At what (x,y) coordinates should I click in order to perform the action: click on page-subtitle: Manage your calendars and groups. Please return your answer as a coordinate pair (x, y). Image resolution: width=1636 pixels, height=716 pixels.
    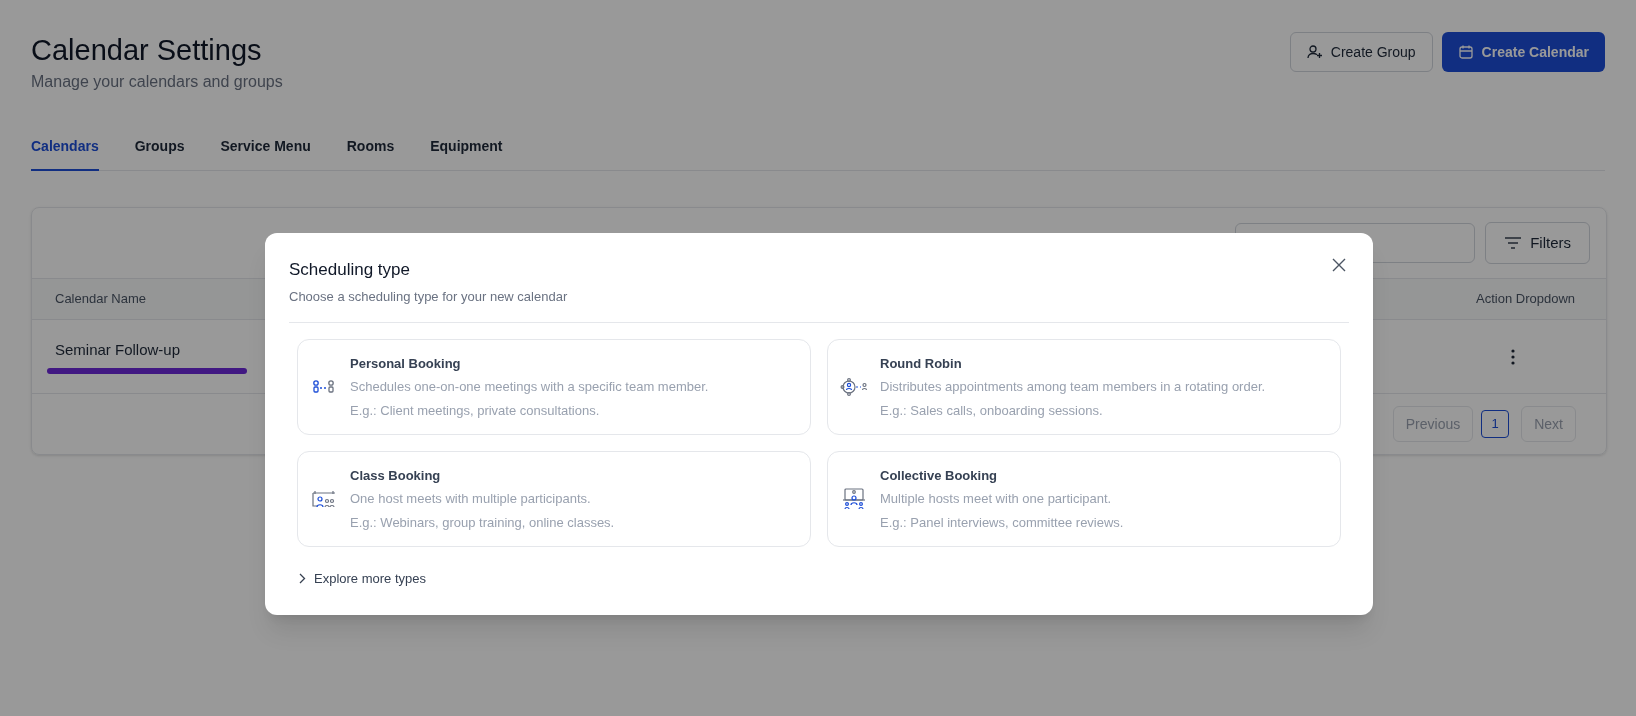
    Looking at the image, I should click on (157, 82).